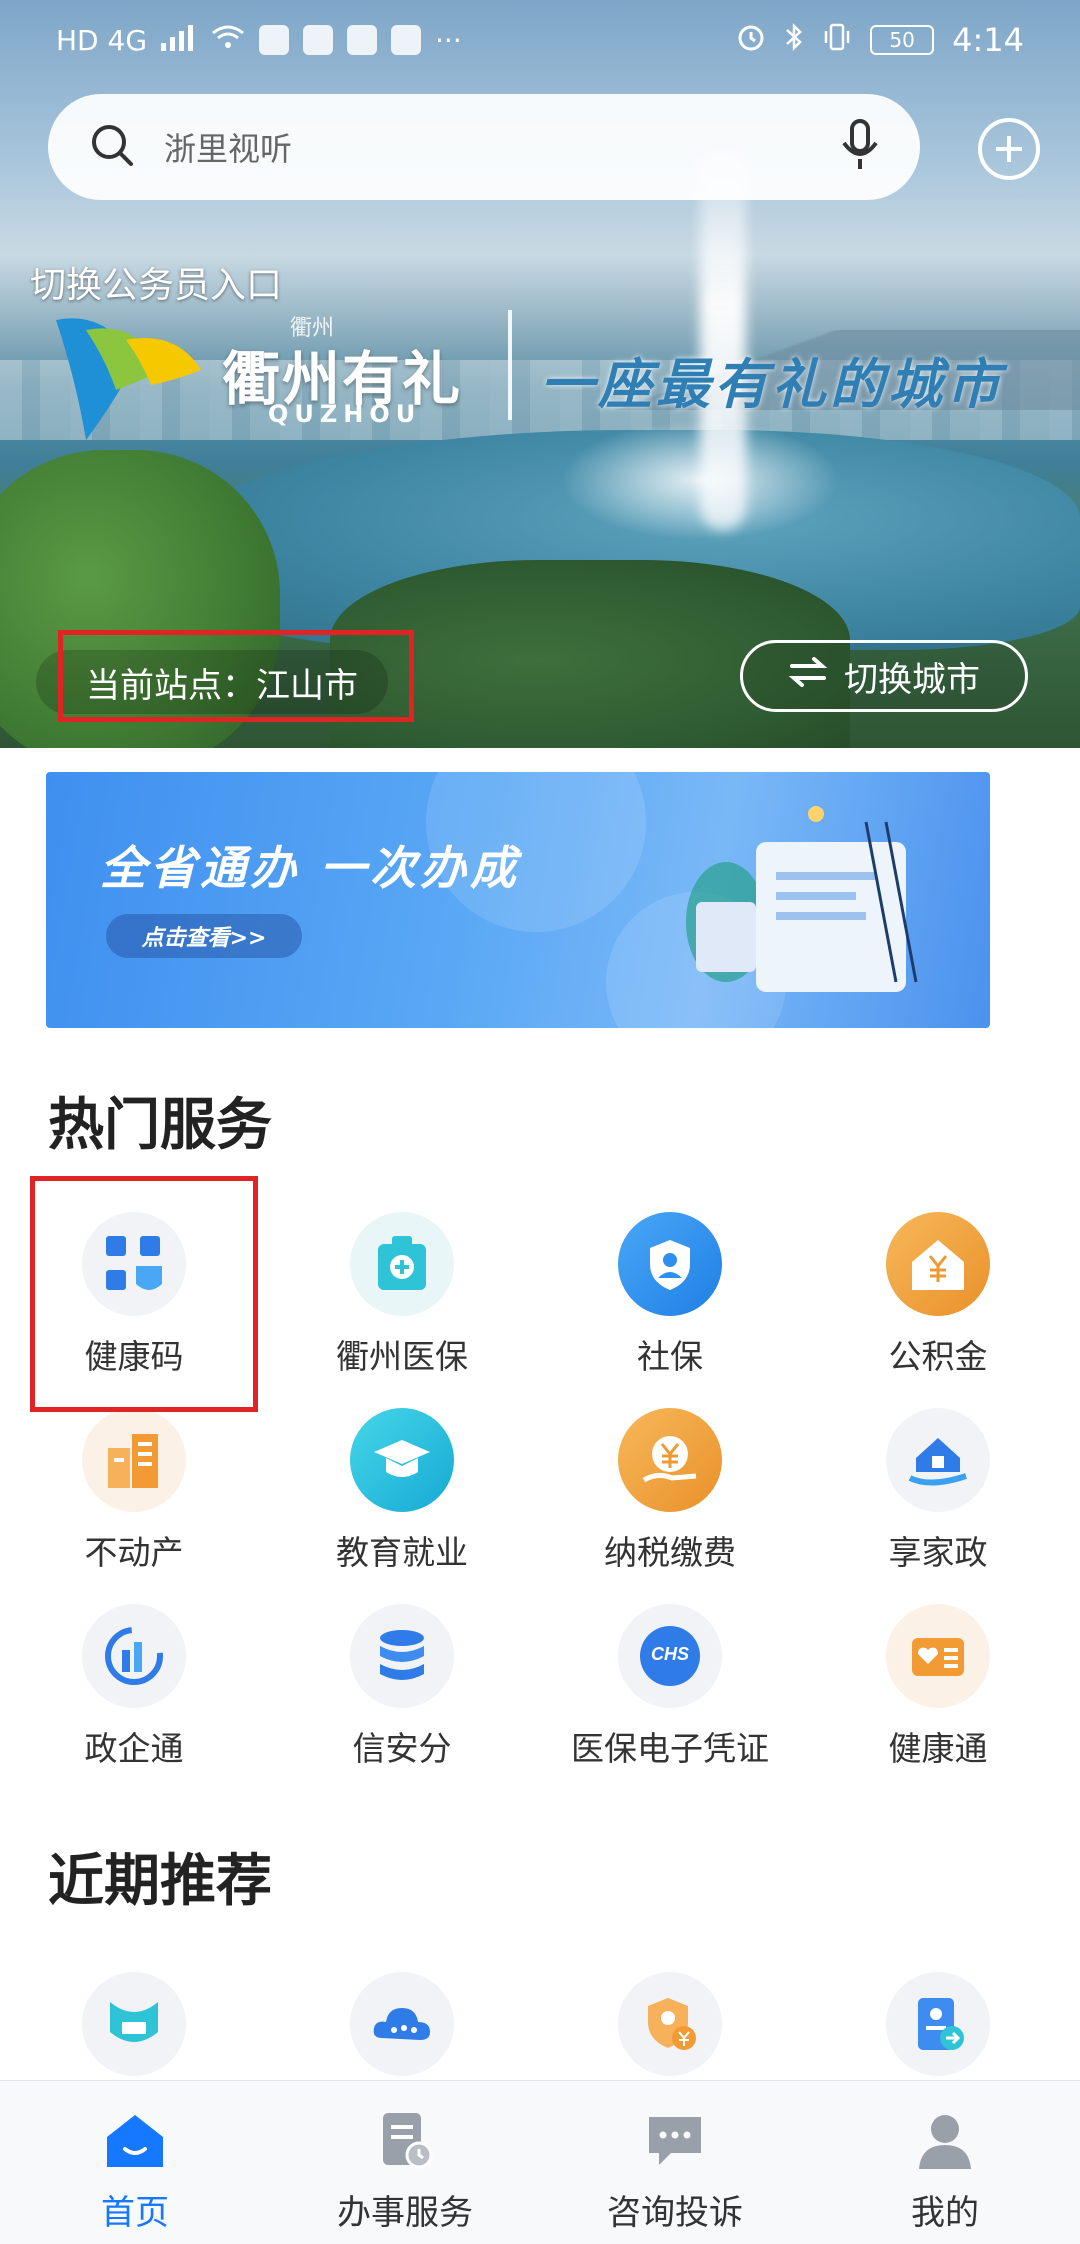  What do you see at coordinates (405, 2141) in the screenshot?
I see `document-clock-icon` at bounding box center [405, 2141].